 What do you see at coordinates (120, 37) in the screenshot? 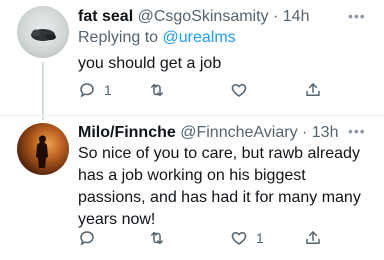
I see `replying-to-label: Replying to` at bounding box center [120, 37].